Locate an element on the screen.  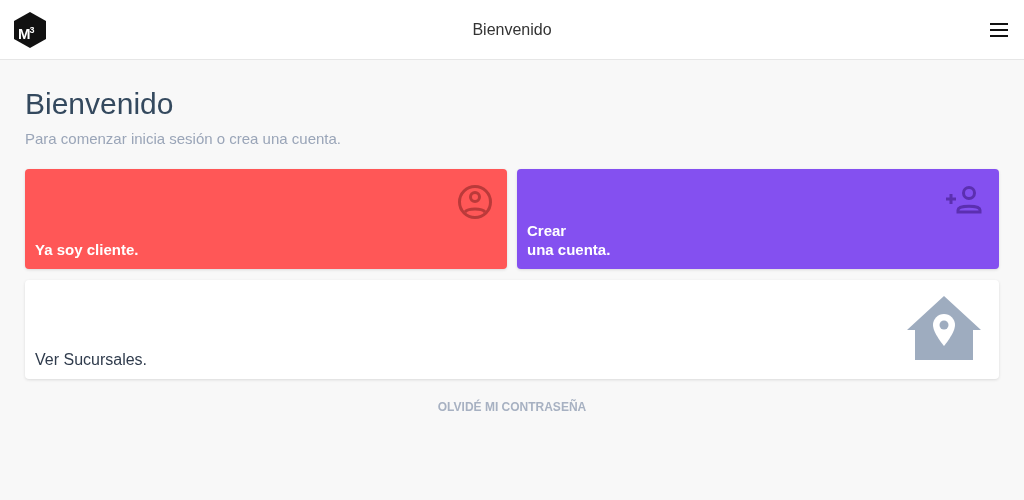
heading: Bienvenido is located at coordinates (100, 104).